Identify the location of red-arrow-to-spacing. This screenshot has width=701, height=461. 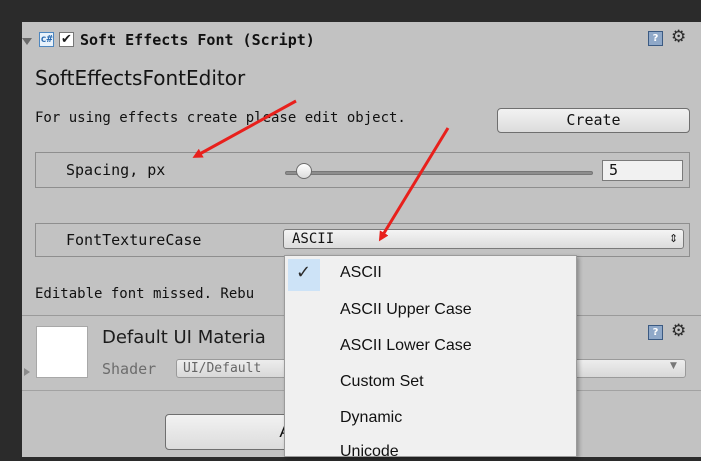
(244, 128).